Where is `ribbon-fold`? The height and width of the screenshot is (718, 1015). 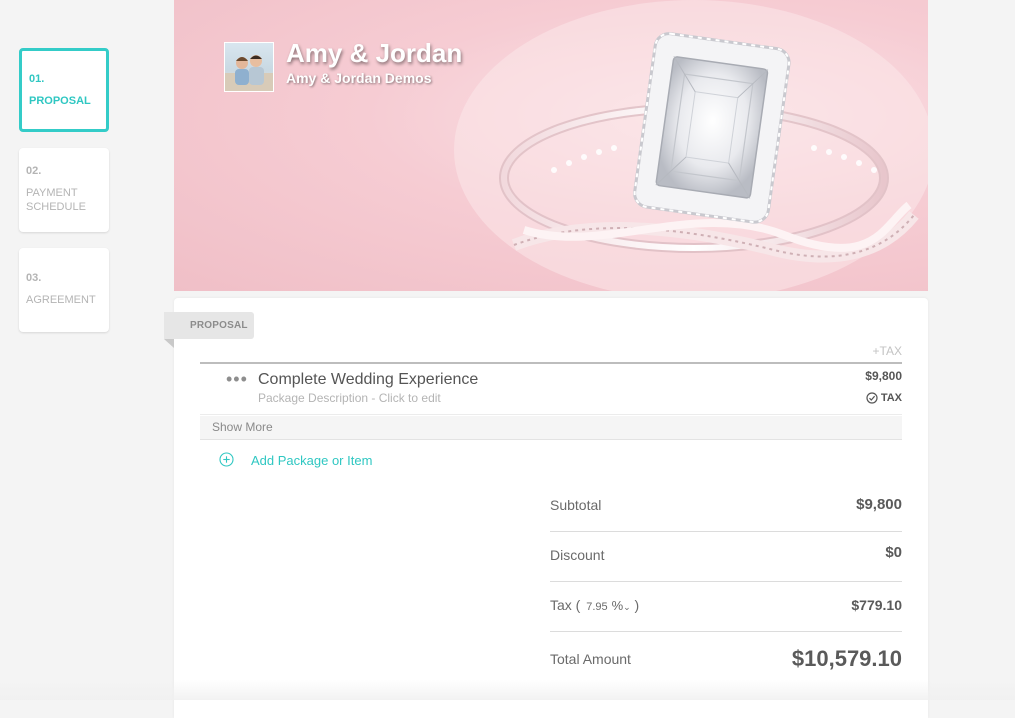 ribbon-fold is located at coordinates (169, 343).